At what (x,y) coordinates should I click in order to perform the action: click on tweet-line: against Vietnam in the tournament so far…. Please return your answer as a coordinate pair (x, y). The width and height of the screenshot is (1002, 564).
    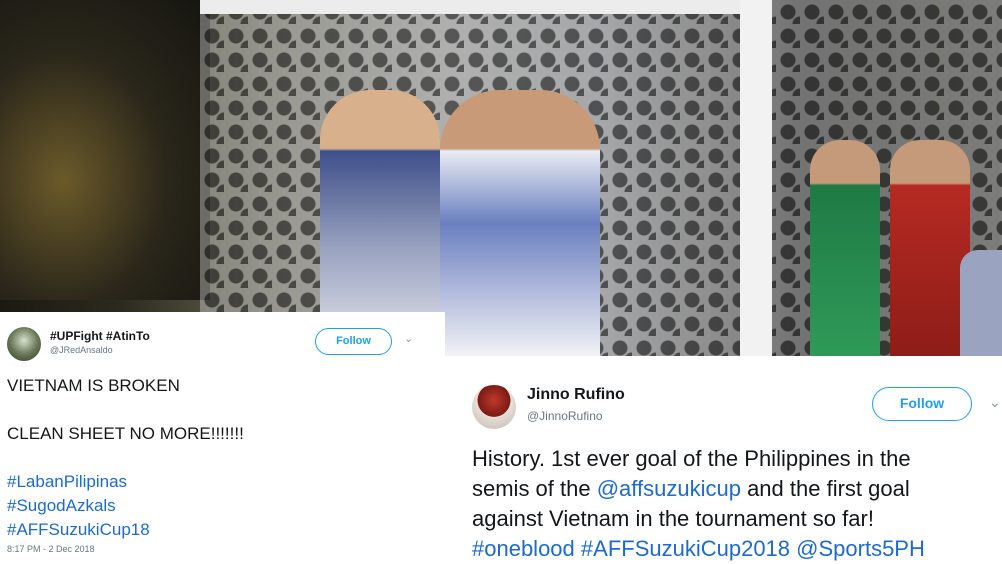
    Looking at the image, I should click on (673, 518).